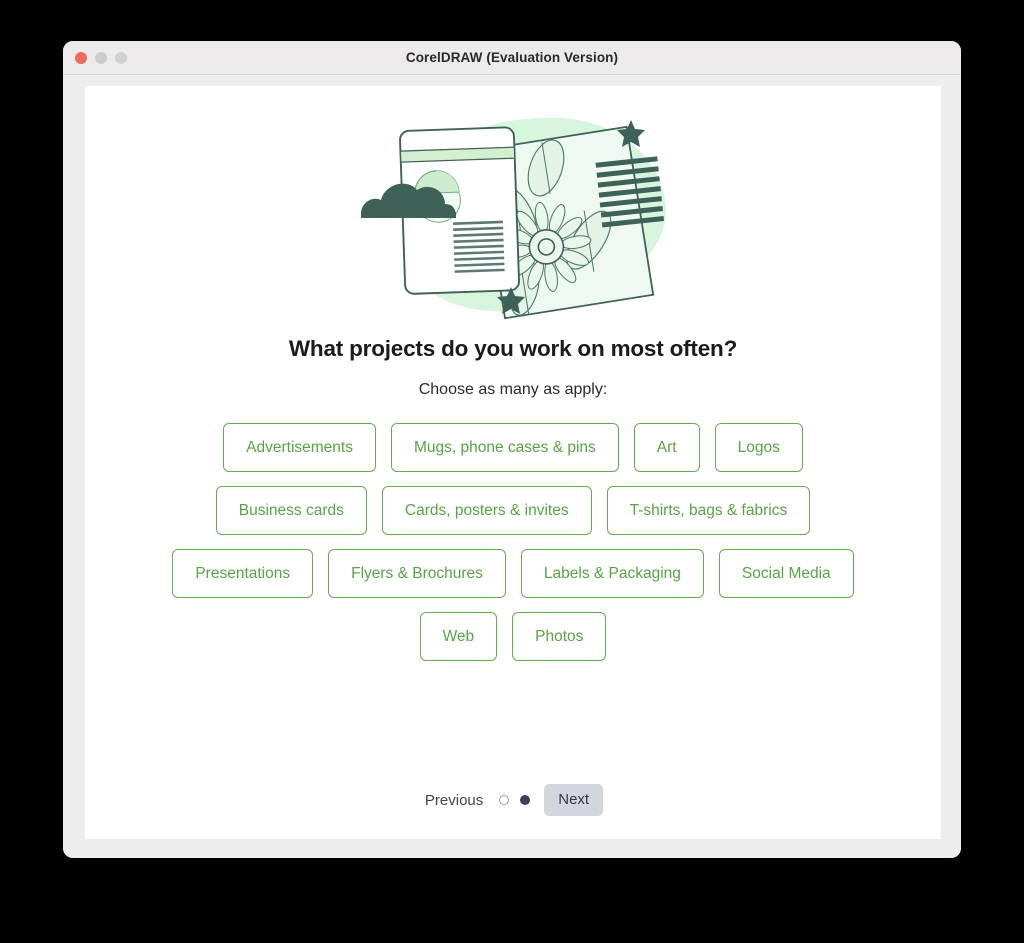 The height and width of the screenshot is (943, 1024). I want to click on next-button: Next, so click(574, 800).